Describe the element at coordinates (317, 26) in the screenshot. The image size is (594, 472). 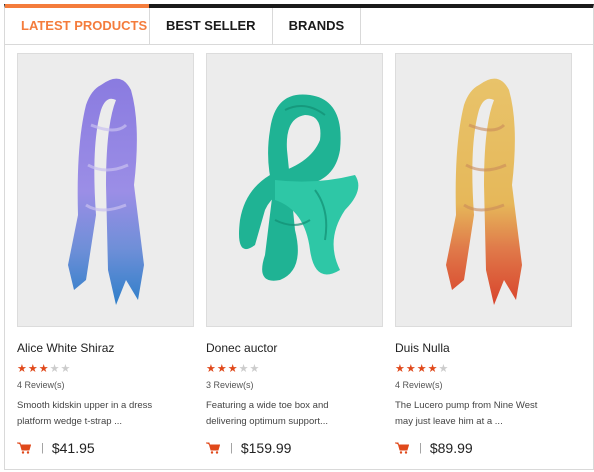
I see `tab-brands: BRANDS` at that location.